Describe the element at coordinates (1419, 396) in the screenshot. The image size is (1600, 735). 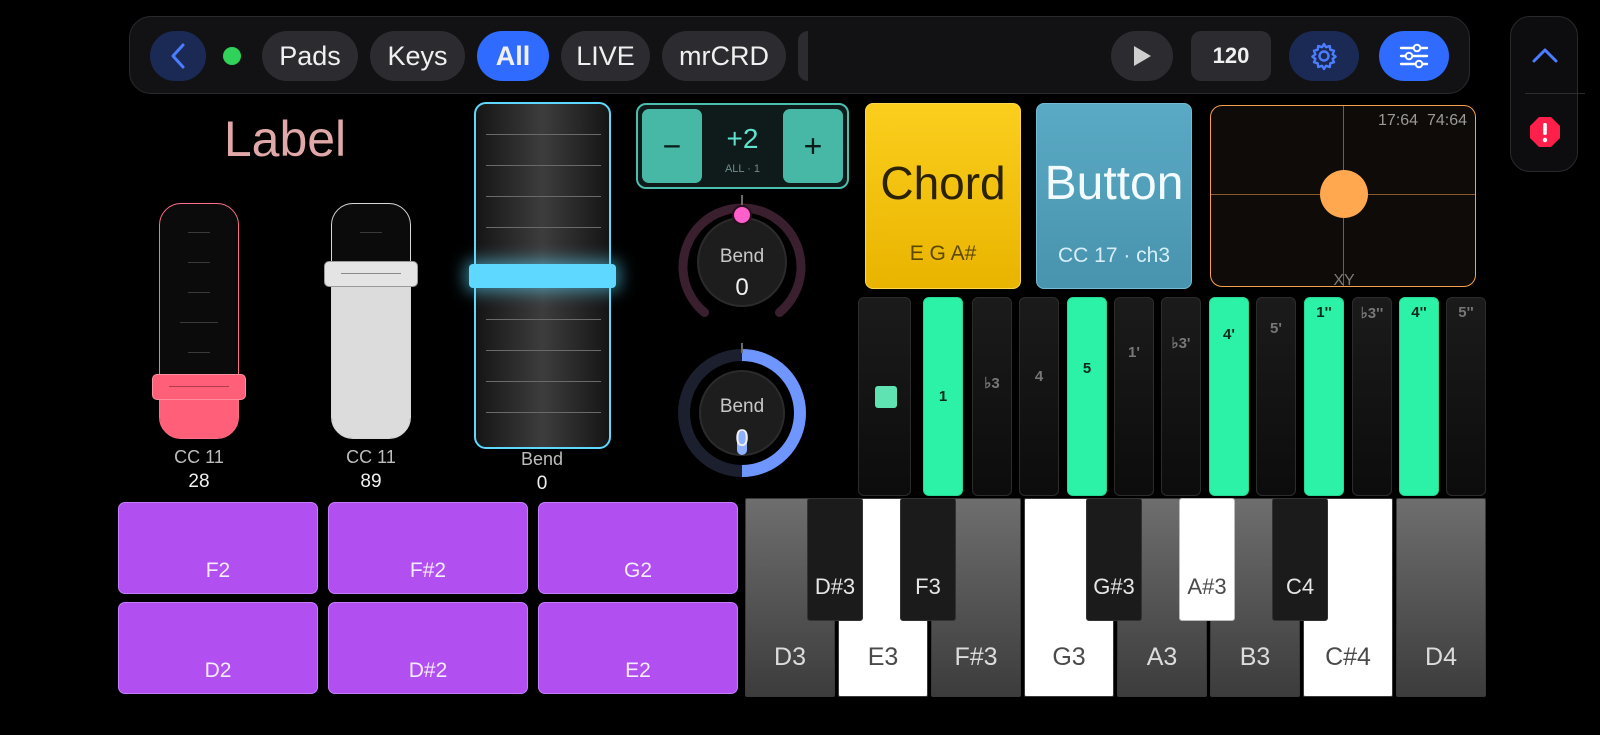
I see `scale-key: 4''` at that location.